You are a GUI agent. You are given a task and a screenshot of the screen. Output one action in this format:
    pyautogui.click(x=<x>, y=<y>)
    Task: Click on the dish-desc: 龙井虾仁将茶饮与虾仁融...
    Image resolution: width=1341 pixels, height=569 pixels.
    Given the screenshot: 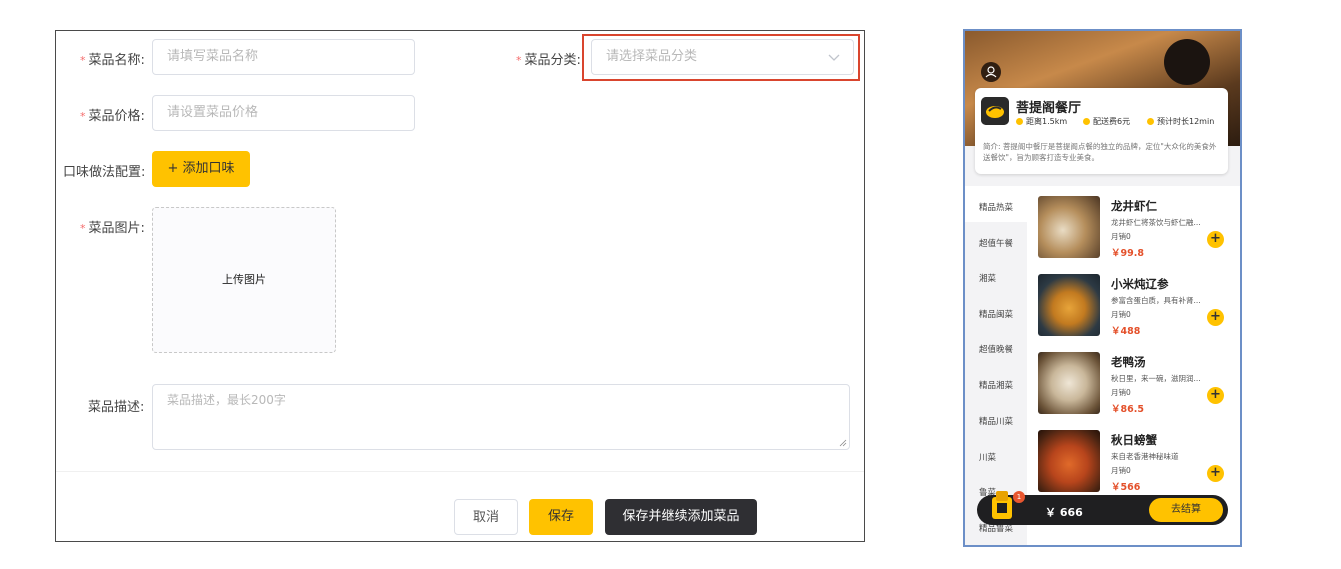 What is the action you would take?
    pyautogui.click(x=1156, y=222)
    